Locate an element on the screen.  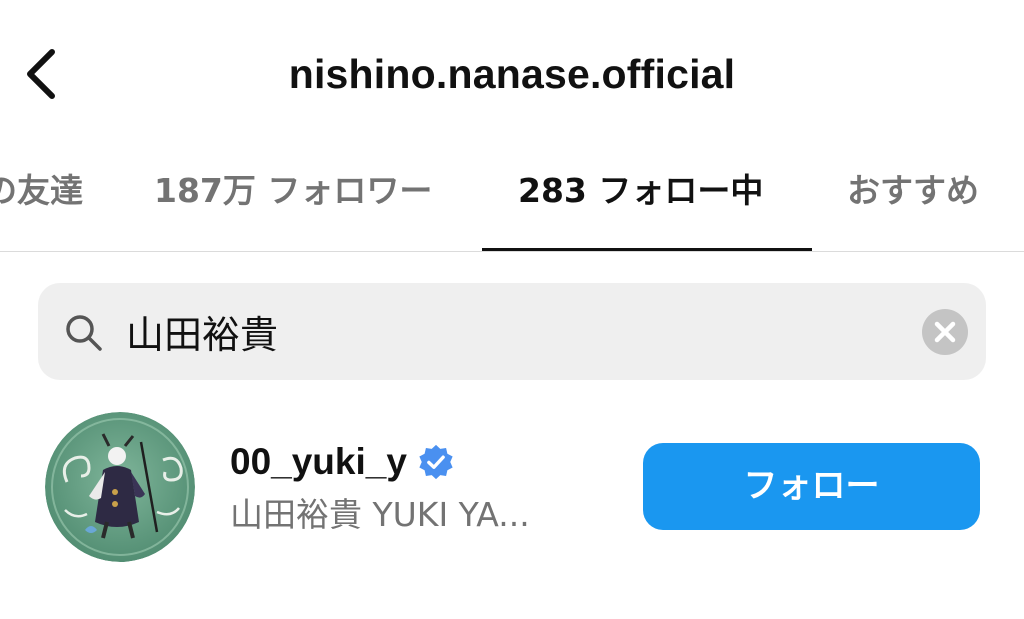
clear-icon is located at coordinates (945, 332).